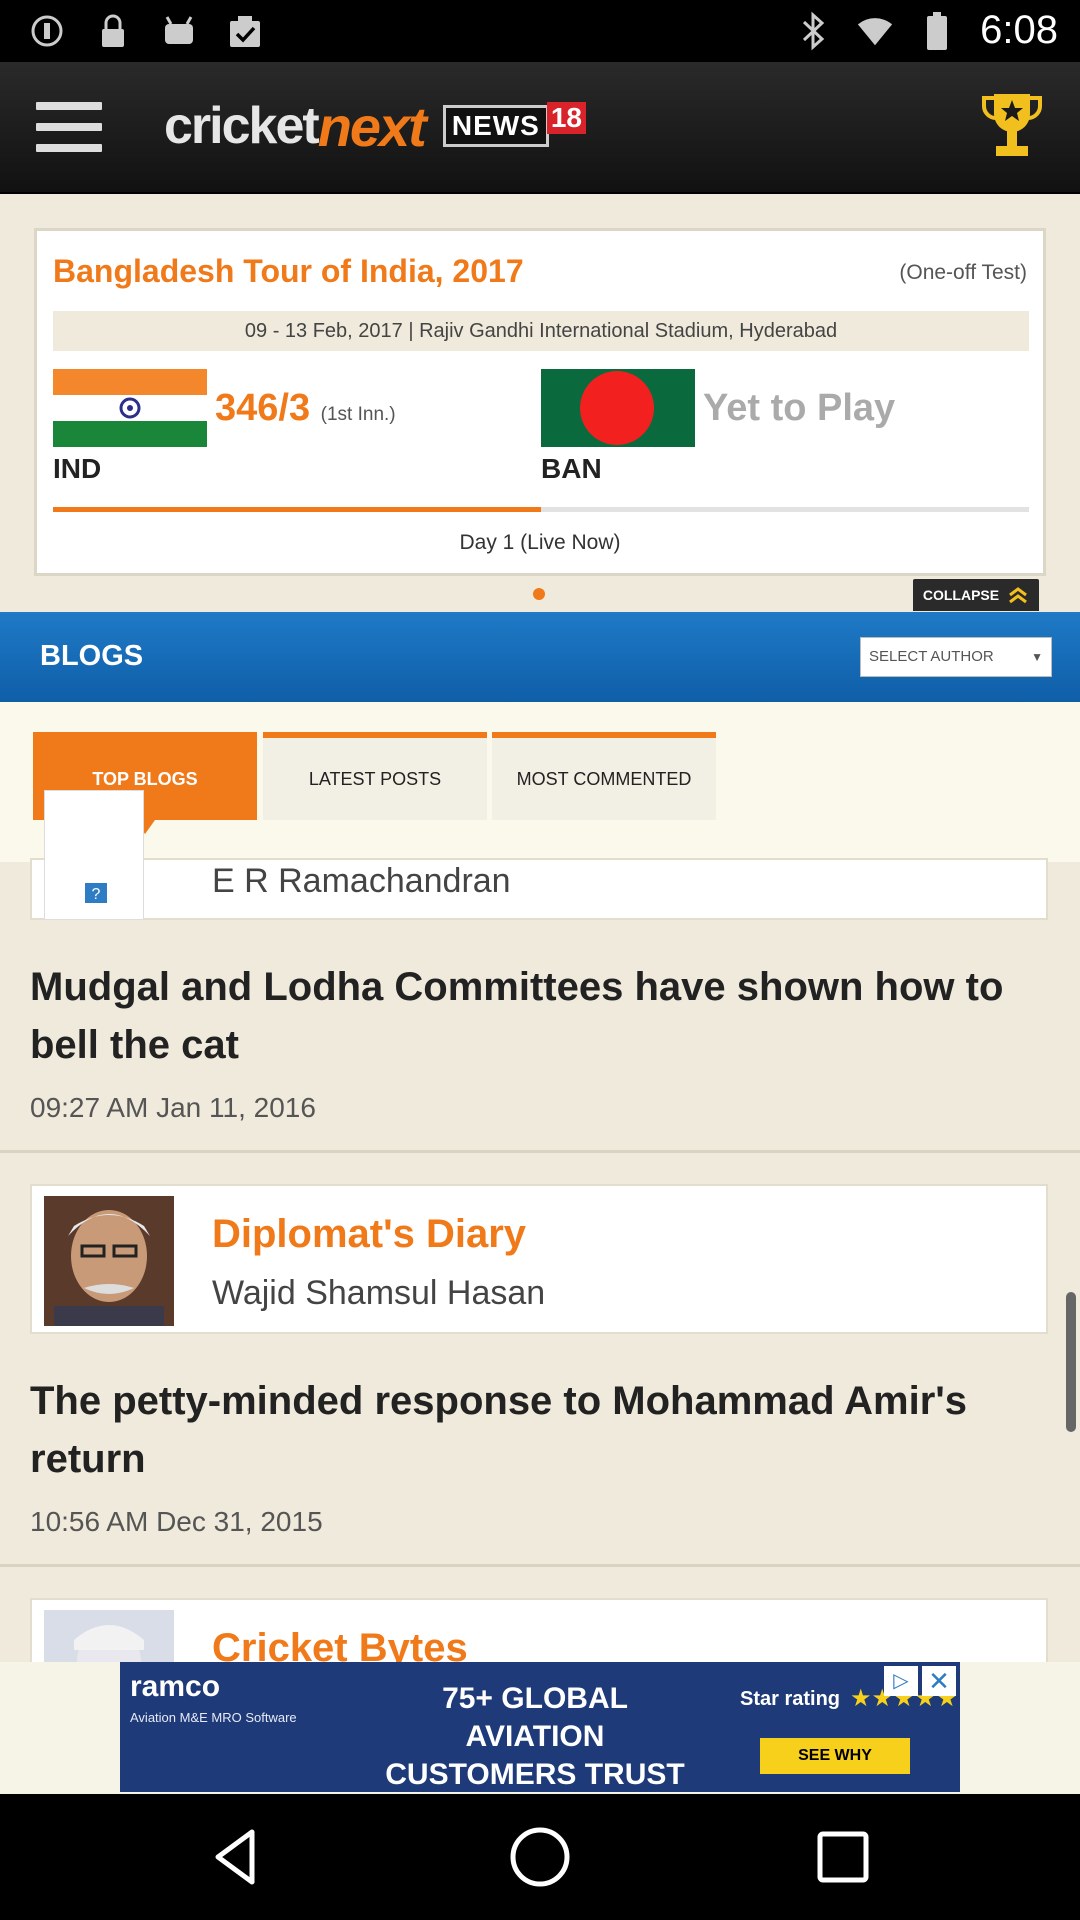 This screenshot has width=1080, height=1920. What do you see at coordinates (92, 656) in the screenshot?
I see `blogs-title: BLOGS` at bounding box center [92, 656].